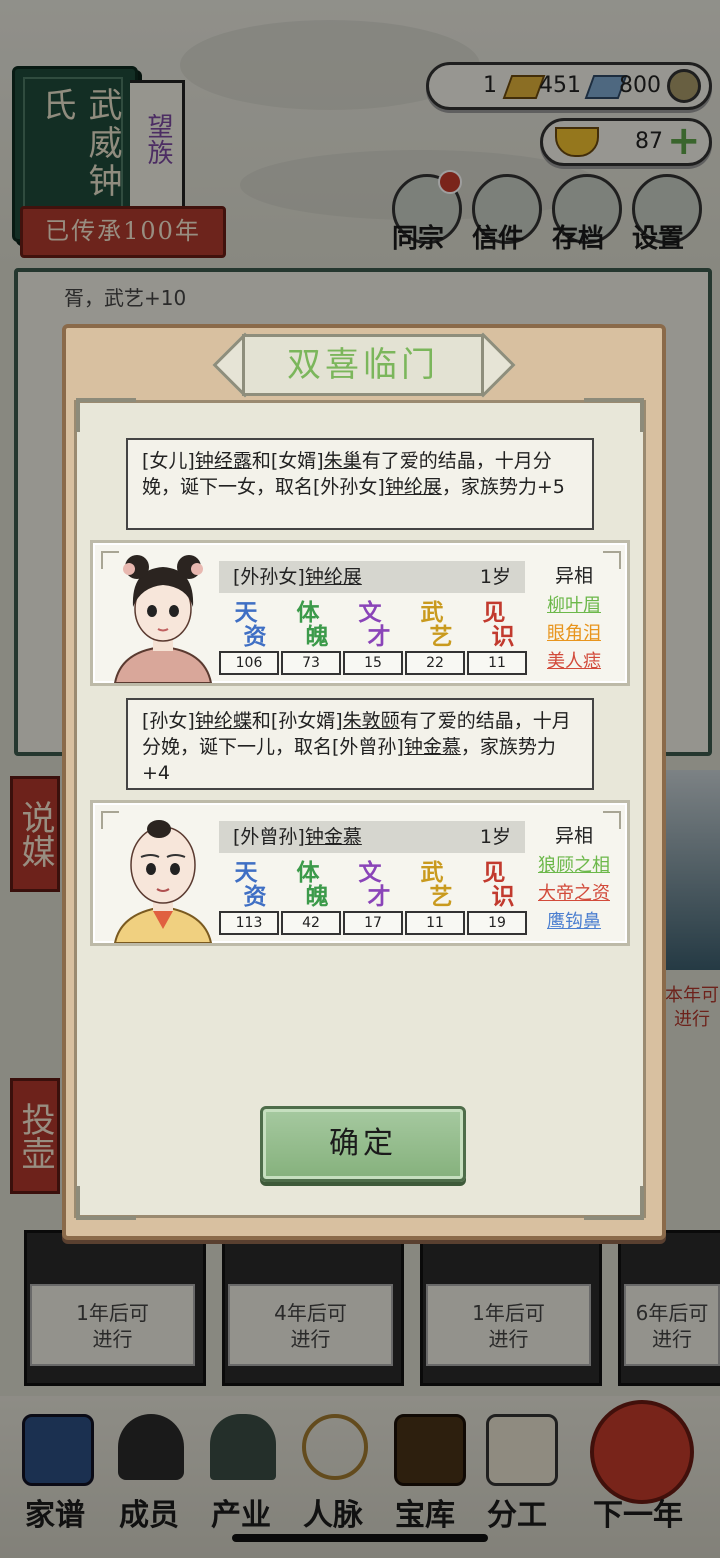  Describe the element at coordinates (249, 663) in the screenshot. I see `stat-value-tianzi: 106` at that location.